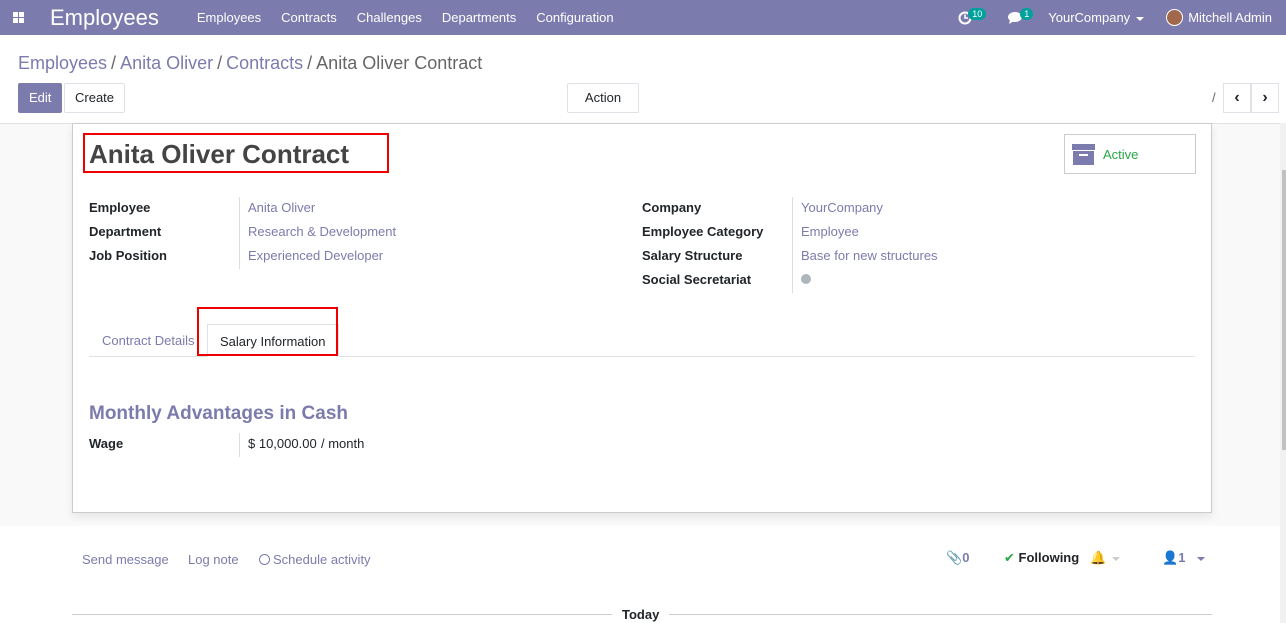 Image resolution: width=1286 pixels, height=623 pixels. Describe the element at coordinates (1214, 97) in the screenshot. I see `pager-value: /` at that location.